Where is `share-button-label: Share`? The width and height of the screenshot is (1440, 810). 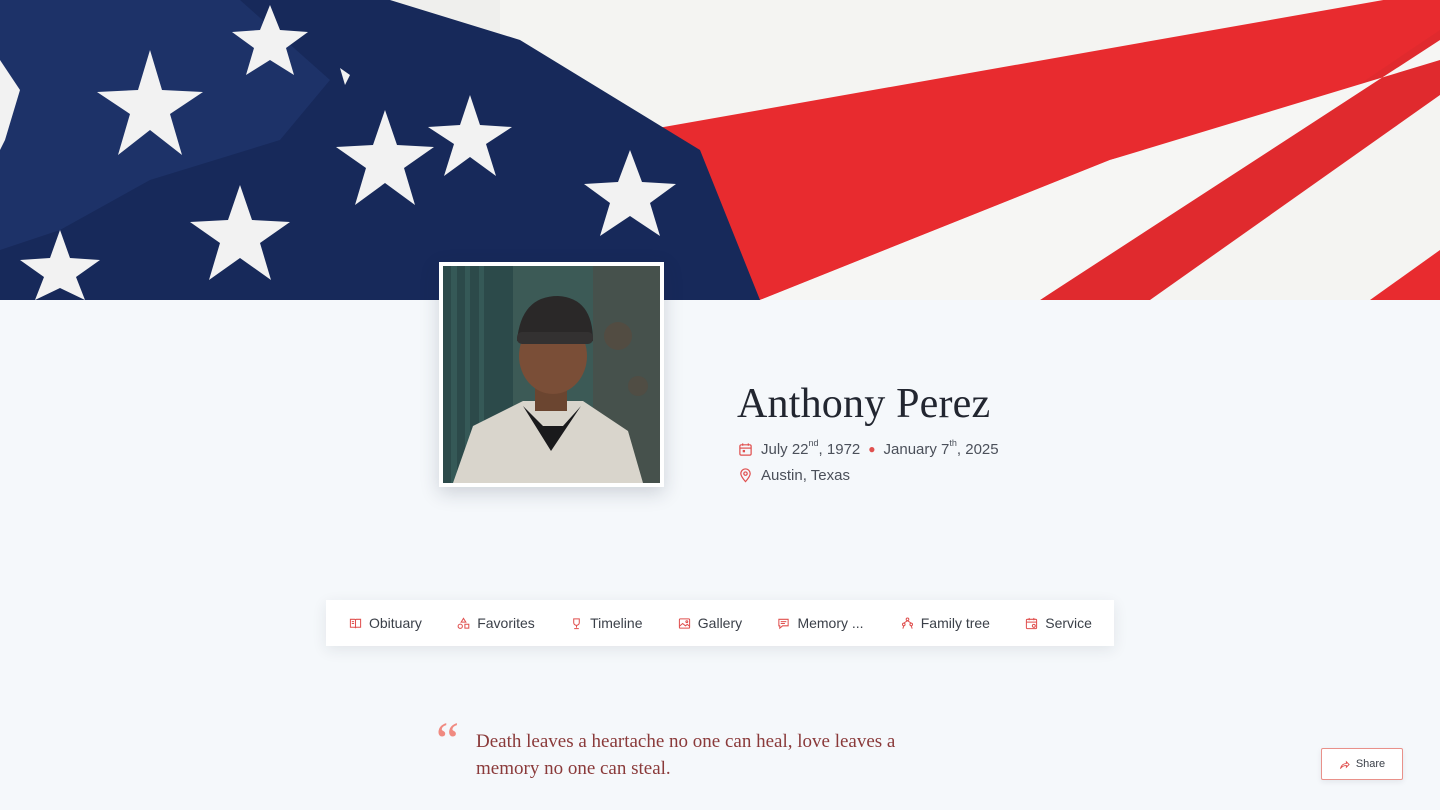 share-button-label: Share is located at coordinates (1370, 764).